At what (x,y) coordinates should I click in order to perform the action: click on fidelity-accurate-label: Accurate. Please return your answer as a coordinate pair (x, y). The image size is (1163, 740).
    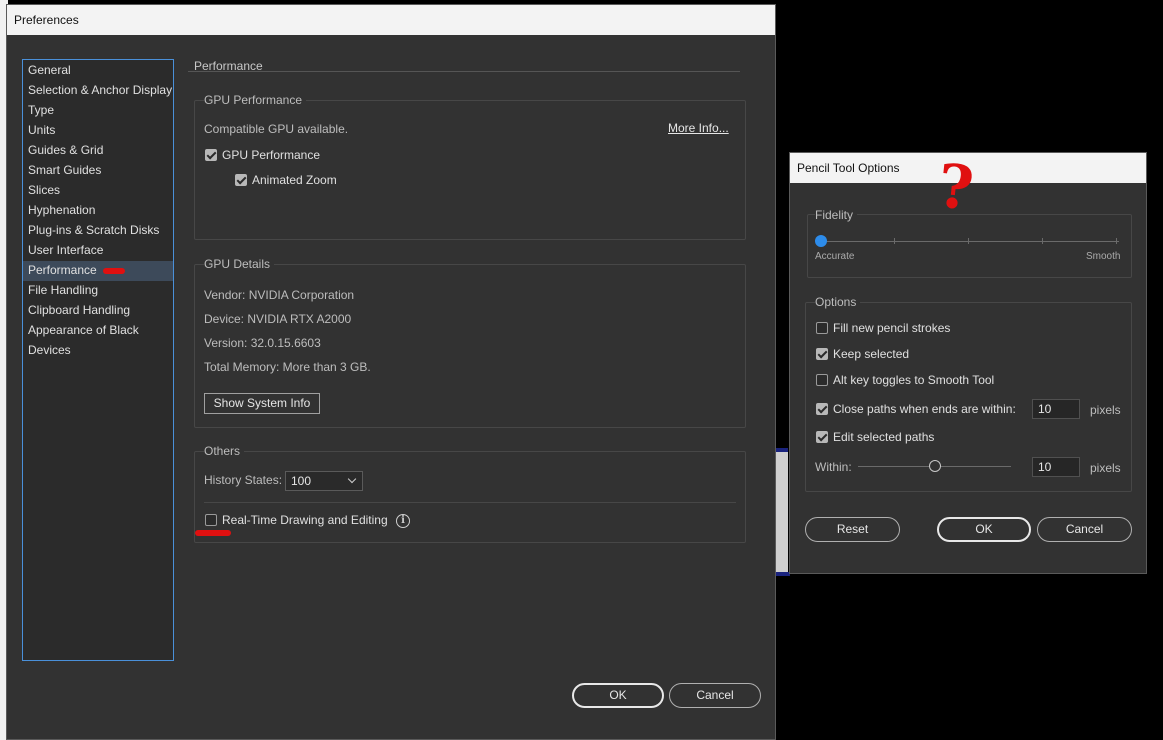
    Looking at the image, I should click on (835, 256).